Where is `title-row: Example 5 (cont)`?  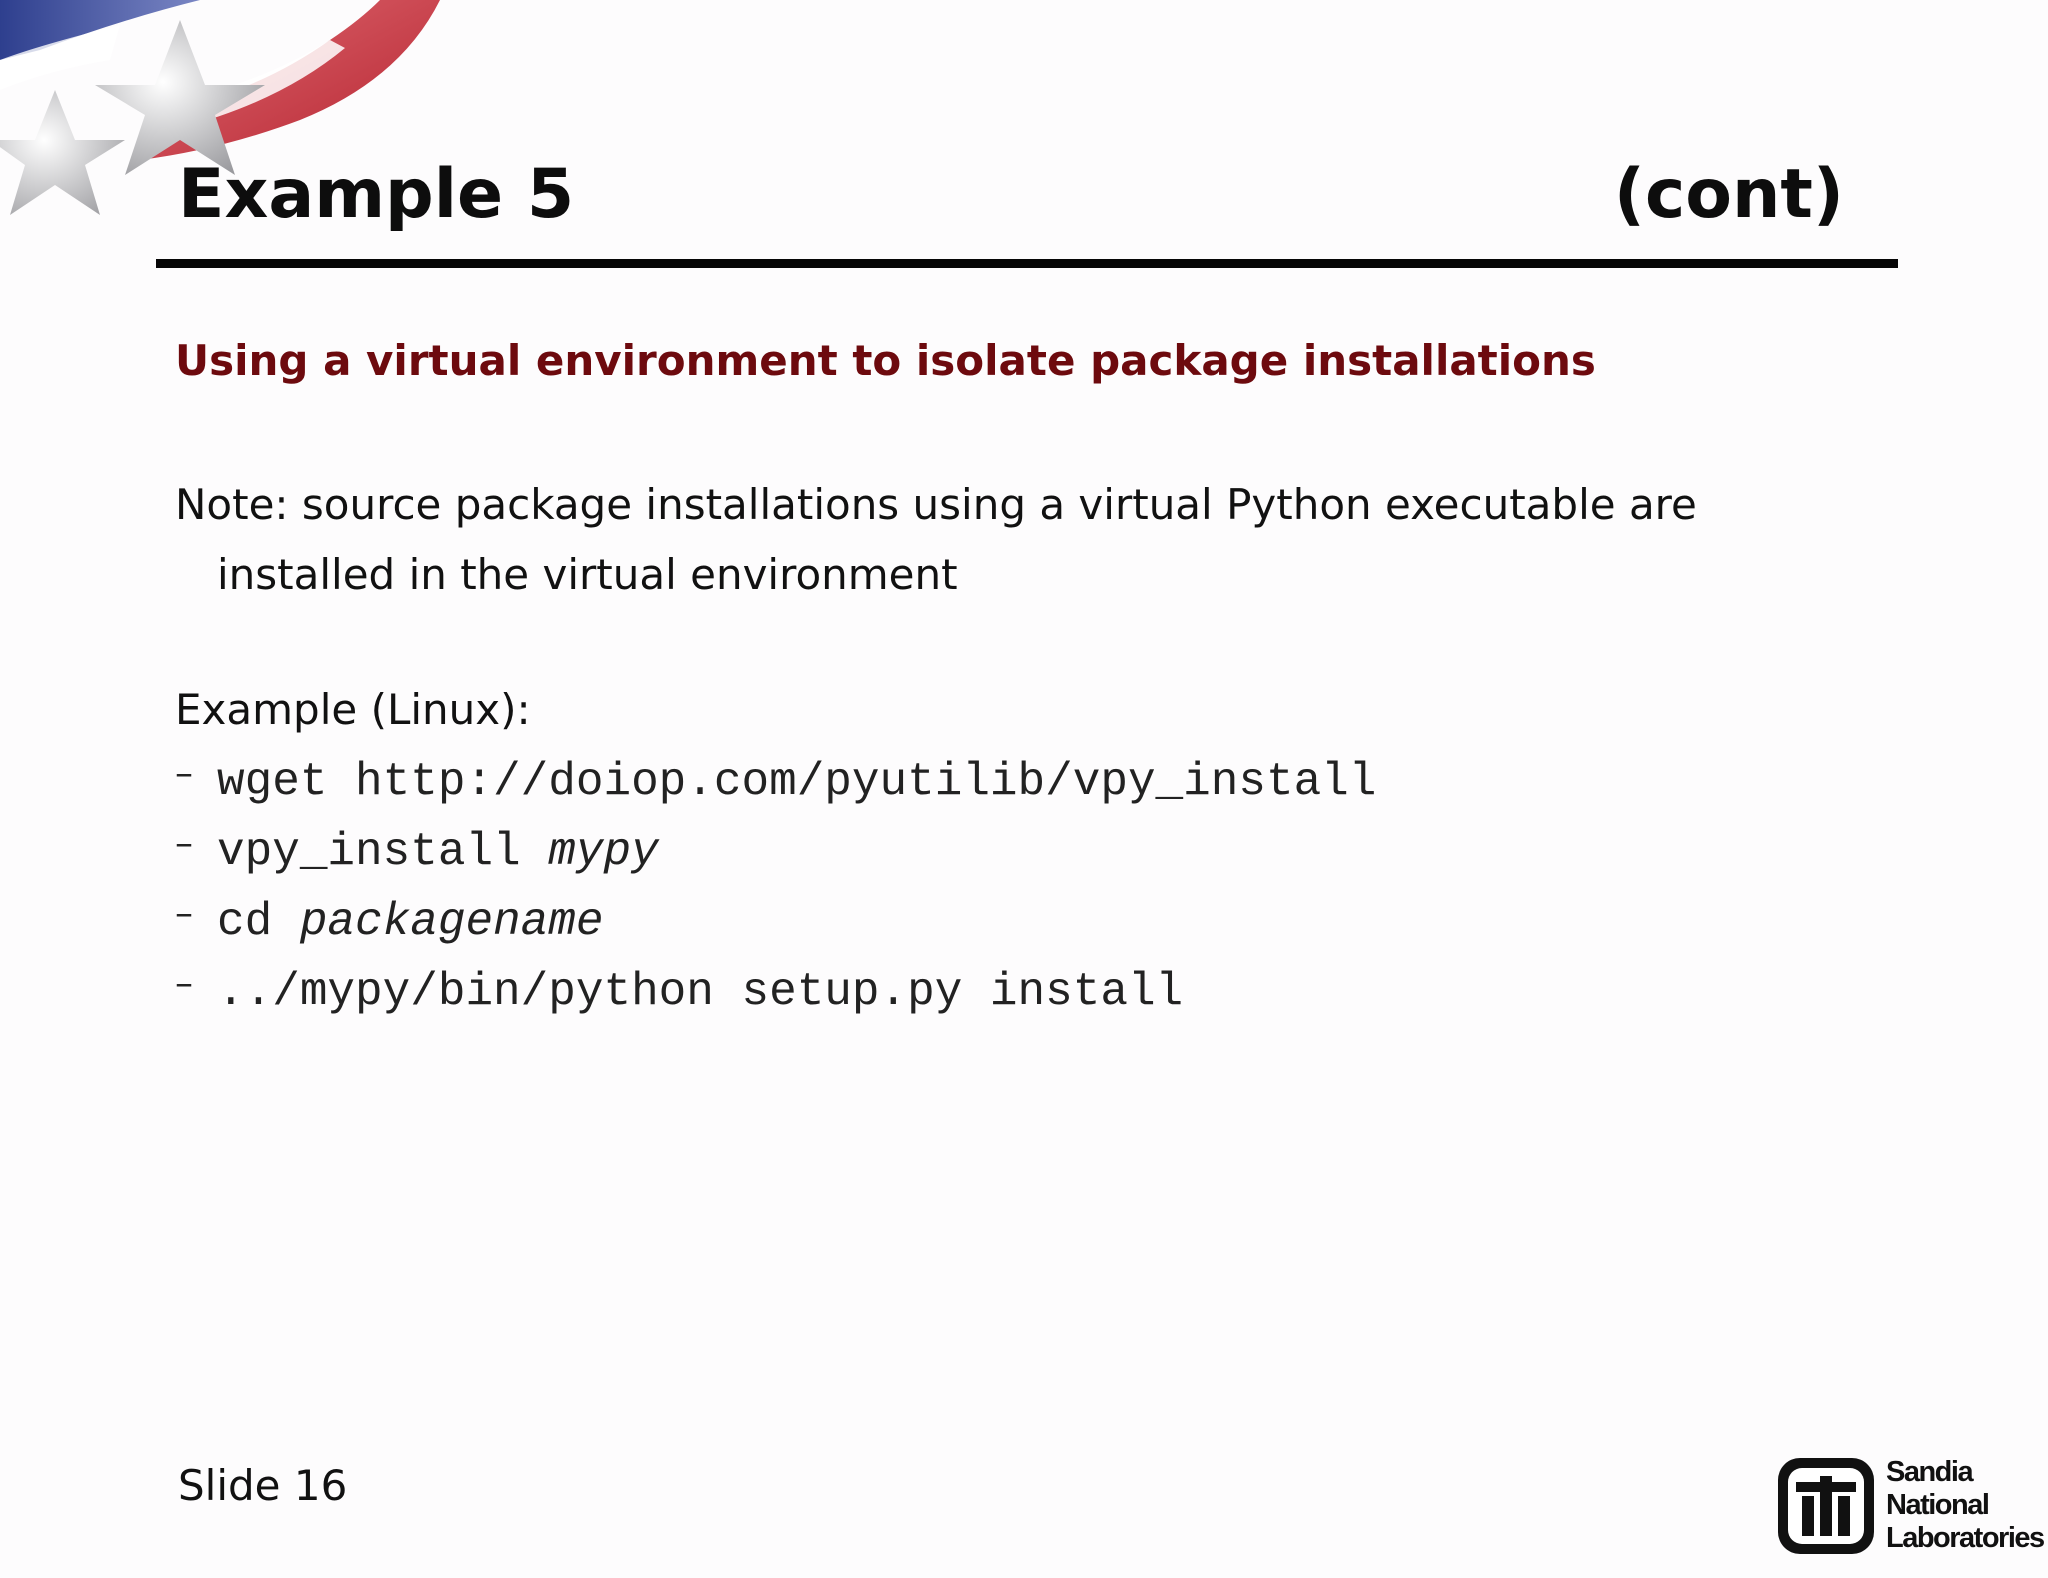
title-row: Example 5 (cont) is located at coordinates (1011, 195).